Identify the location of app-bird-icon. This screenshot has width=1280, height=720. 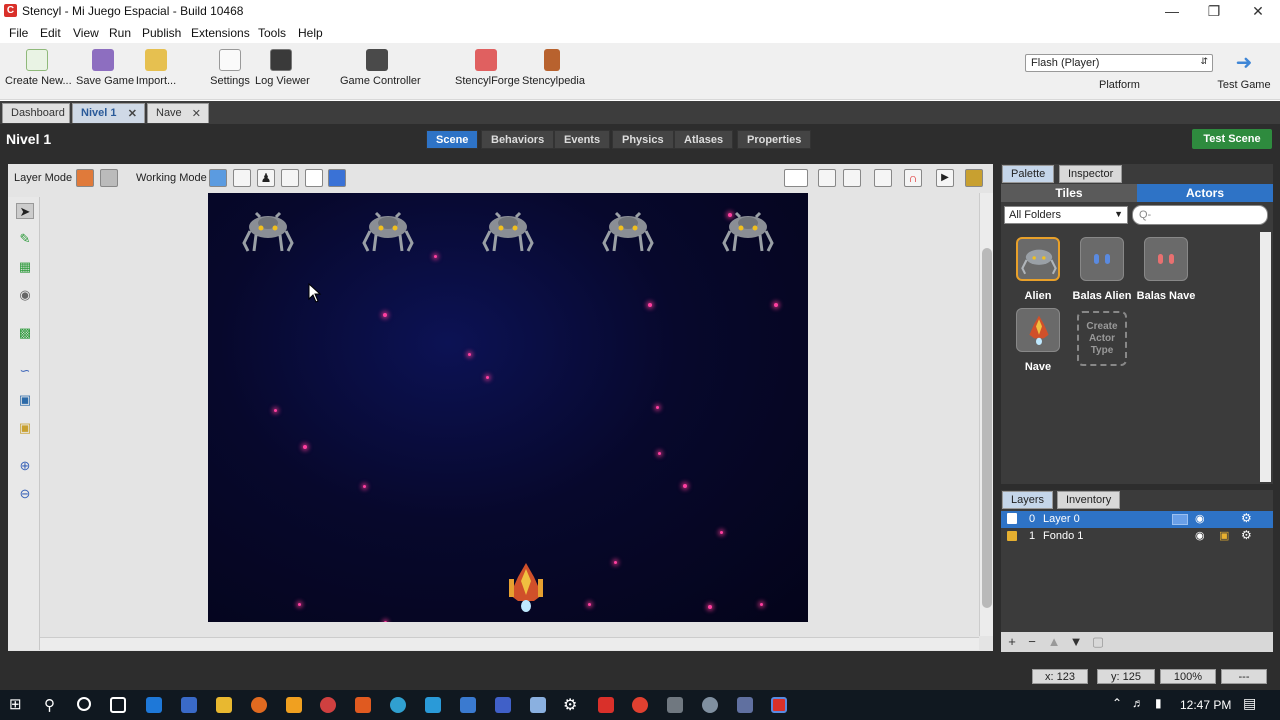
(710, 705).